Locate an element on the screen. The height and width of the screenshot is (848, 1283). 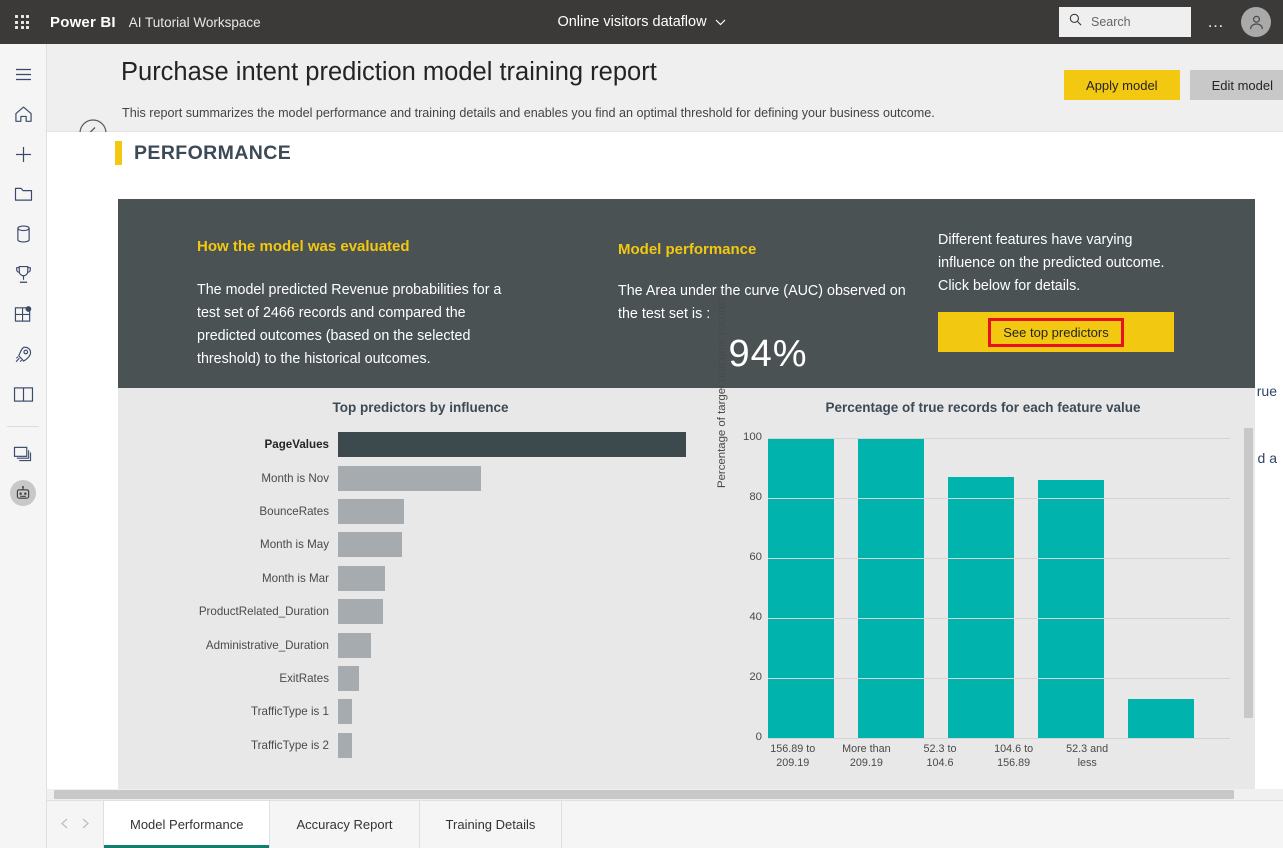
sidebar-item-data-hub is located at coordinates (23, 234).